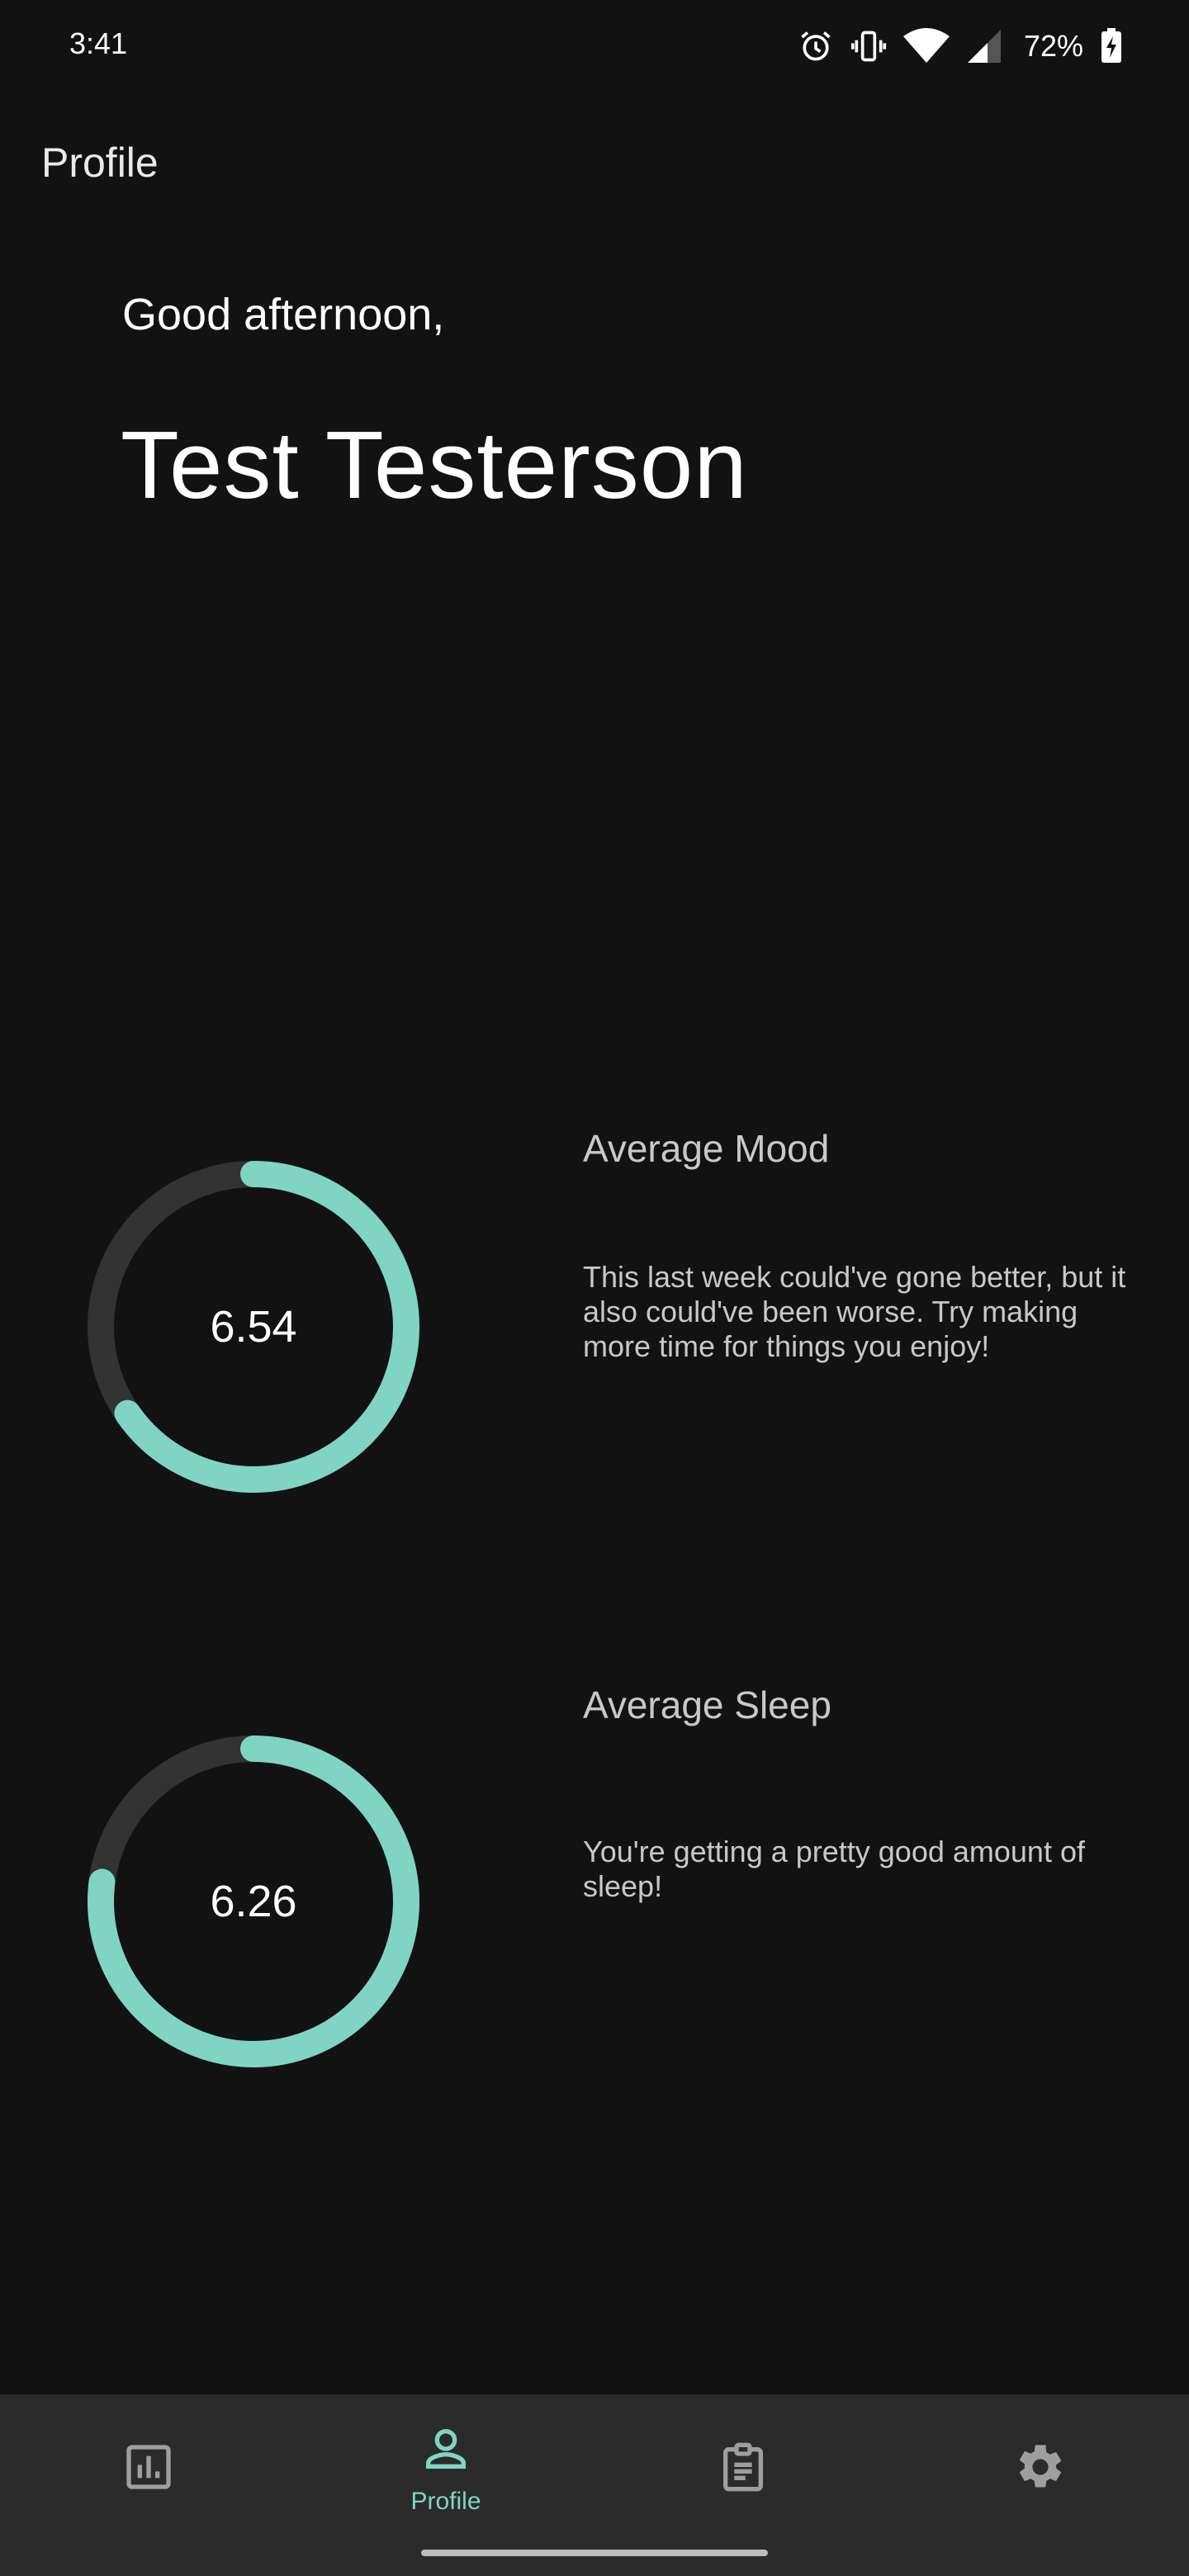 The width and height of the screenshot is (1189, 2576). I want to click on bottom-navigation: Profile, so click(594, 2485).